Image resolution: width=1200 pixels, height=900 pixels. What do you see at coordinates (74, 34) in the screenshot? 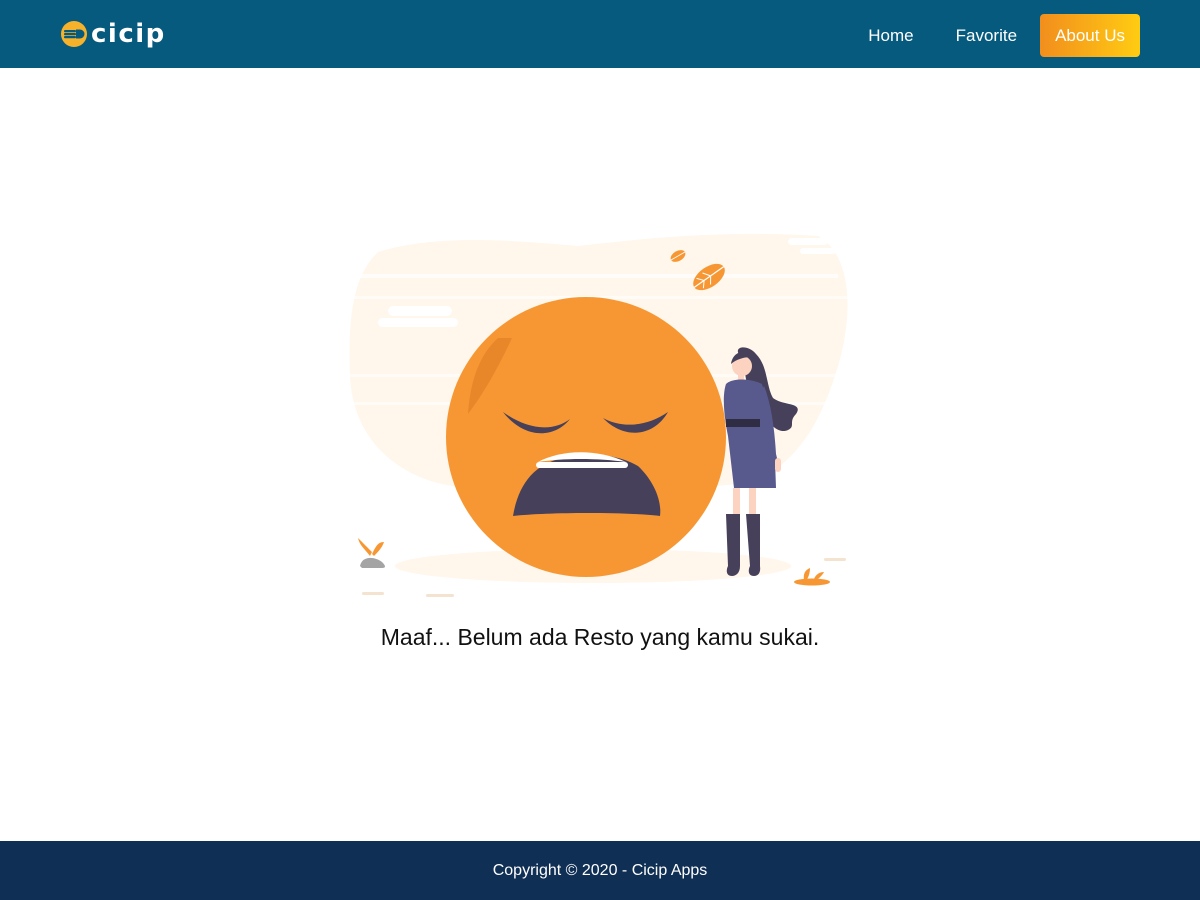
I see `fork-logo-icon` at bounding box center [74, 34].